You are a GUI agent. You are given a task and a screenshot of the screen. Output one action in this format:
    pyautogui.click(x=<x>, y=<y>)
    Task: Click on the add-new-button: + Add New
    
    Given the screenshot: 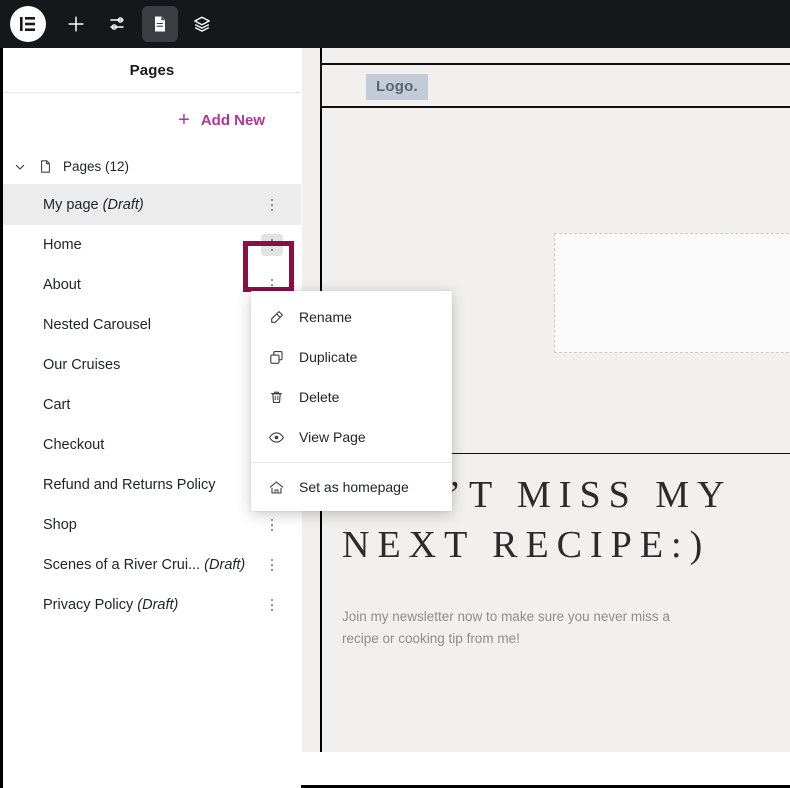 What is the action you would take?
    pyautogui.click(x=221, y=119)
    